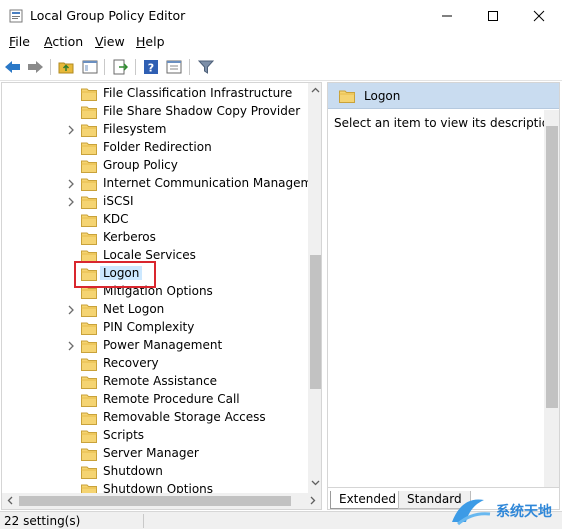 The width and height of the screenshot is (562, 529). I want to click on tree-vertical-scrollbar, so click(314, 288).